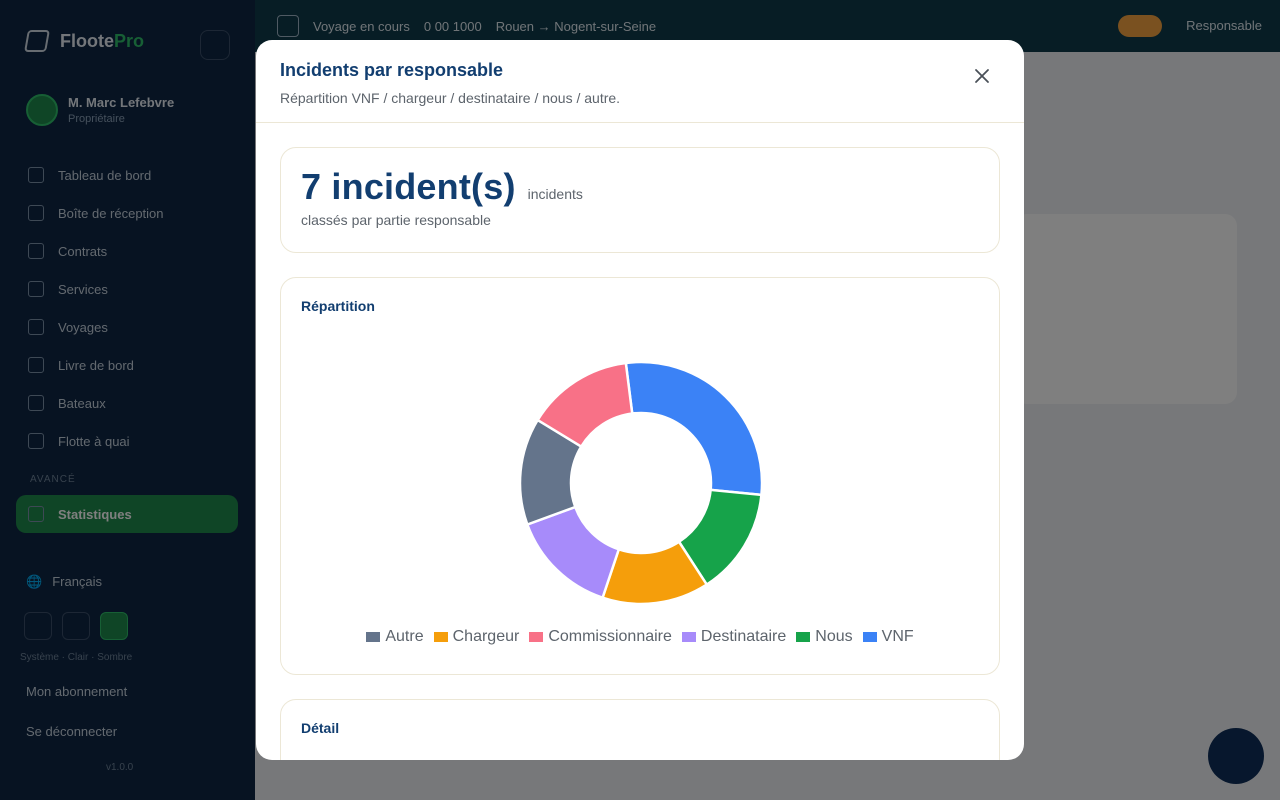 This screenshot has width=1280, height=800. I want to click on legend-item-vnf: VNF, so click(888, 637).